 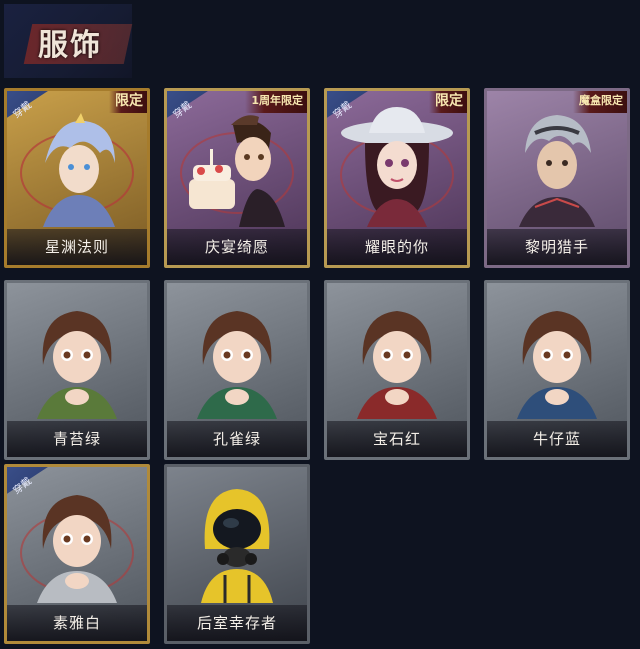 What do you see at coordinates (276, 102) in the screenshot?
I see `limited-badge: 1周年限定` at bounding box center [276, 102].